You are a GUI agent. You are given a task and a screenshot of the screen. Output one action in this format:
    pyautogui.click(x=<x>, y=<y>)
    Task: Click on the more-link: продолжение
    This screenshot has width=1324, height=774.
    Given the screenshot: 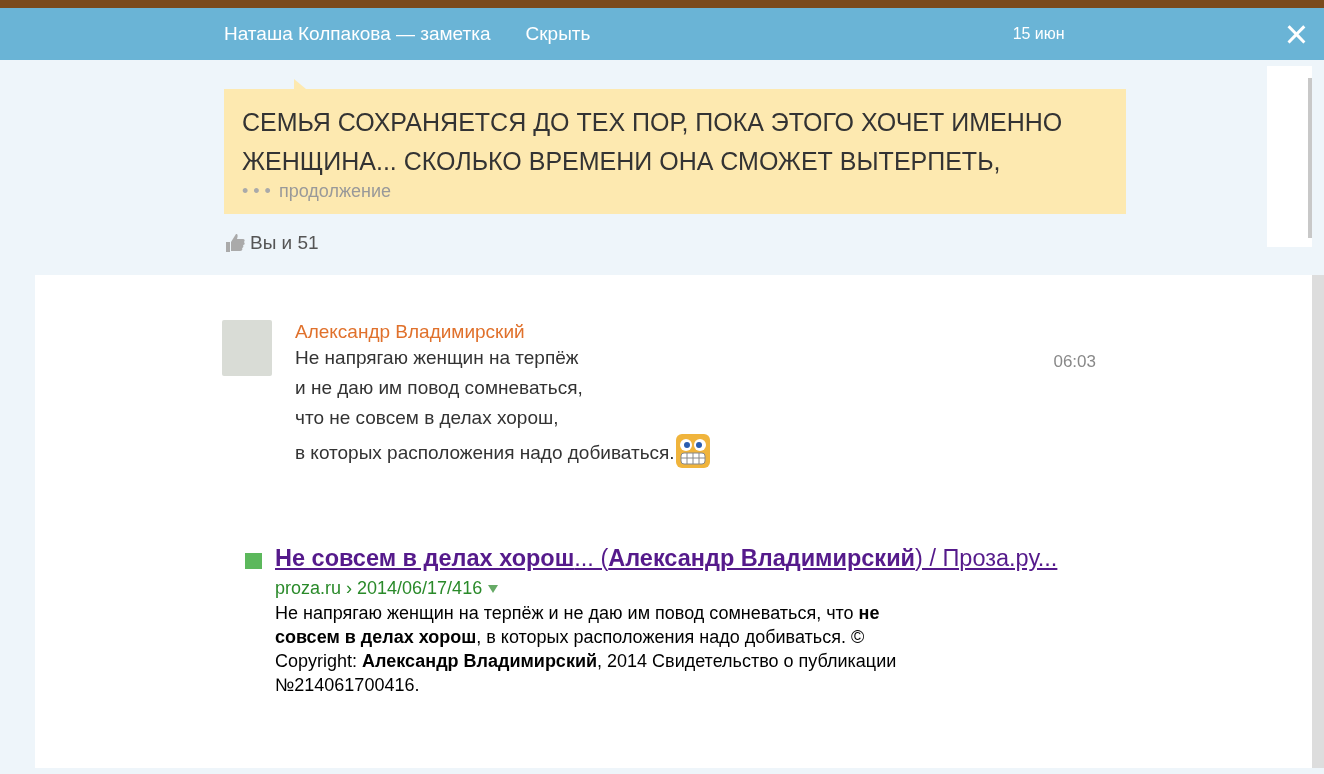 What is the action you would take?
    pyautogui.click(x=334, y=191)
    